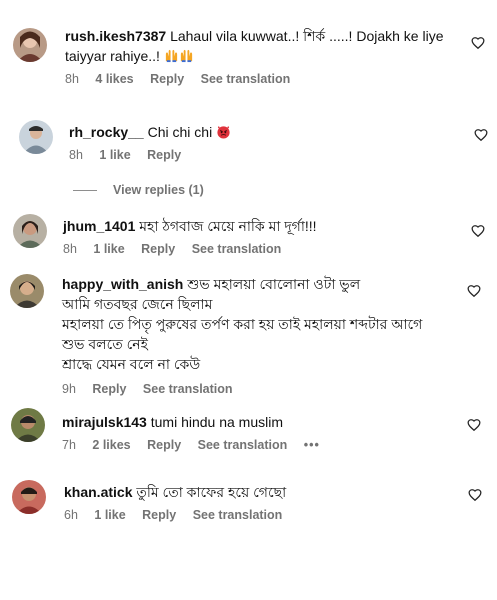 This screenshot has height=600, width=497. Describe the element at coordinates (131, 364) in the screenshot. I see `comment-text: শ্রাদ্ধে যেমন বলে না কেউ` at that location.